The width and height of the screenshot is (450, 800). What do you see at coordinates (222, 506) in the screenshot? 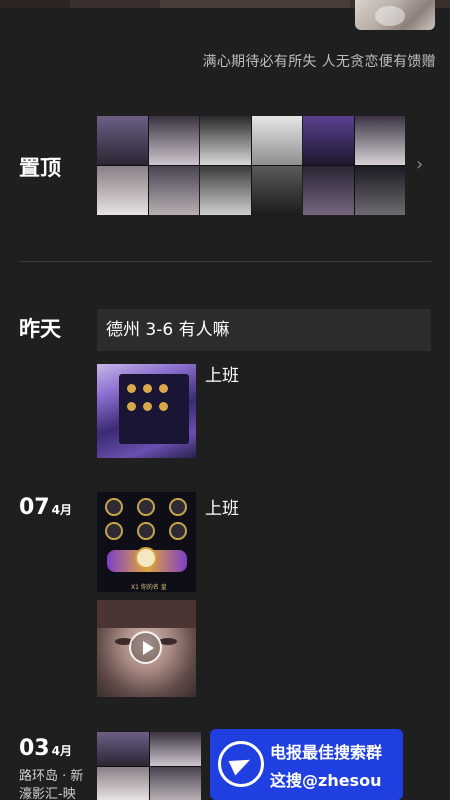
I see `apr07-caption: 上班` at bounding box center [222, 506].